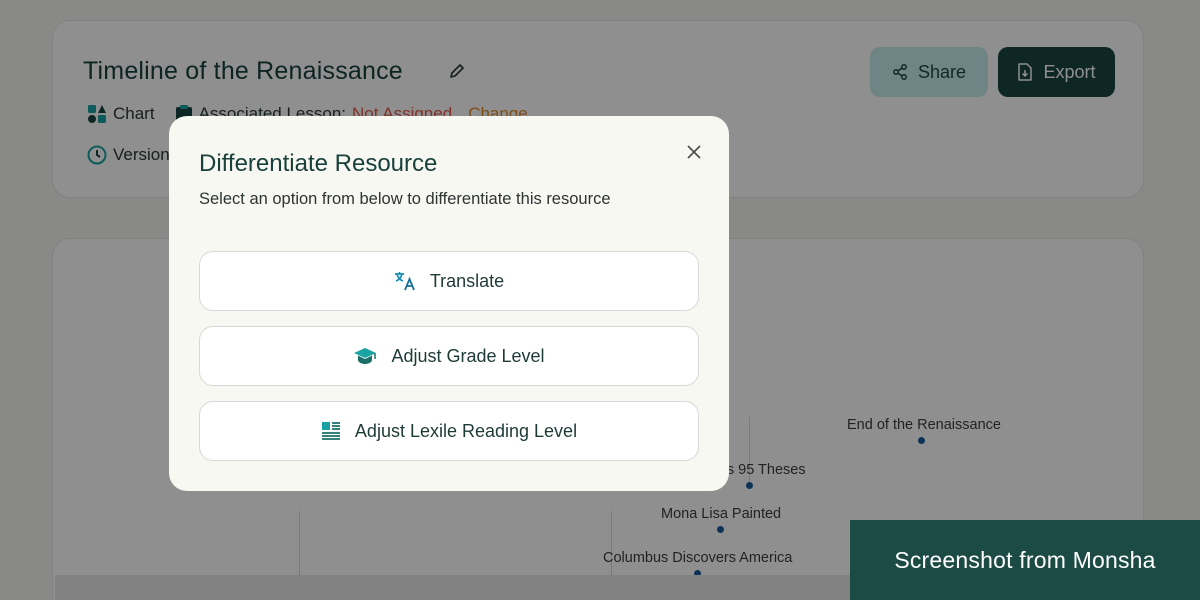 Image resolution: width=1200 pixels, height=600 pixels. Describe the element at coordinates (318, 163) in the screenshot. I see `modal-title: Differentiate Resource` at that location.